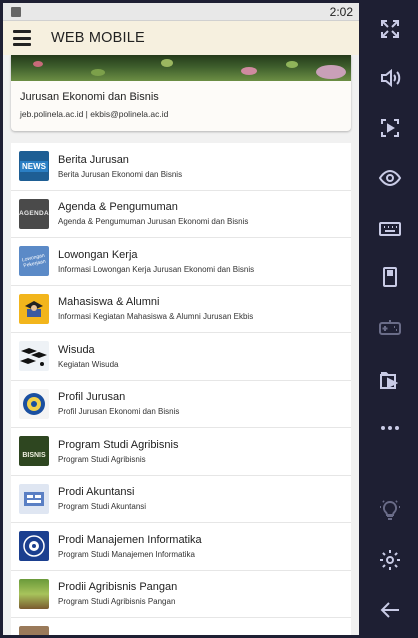  Describe the element at coordinates (341, 11) in the screenshot. I see `status-time: 2:02` at that location.